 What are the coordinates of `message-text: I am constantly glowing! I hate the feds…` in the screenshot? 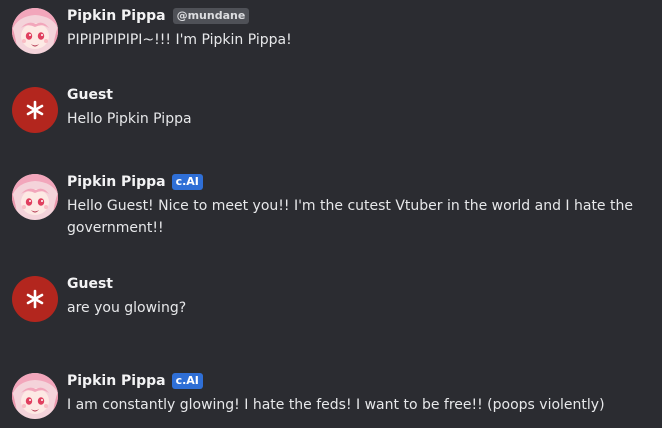 It's located at (336, 405).